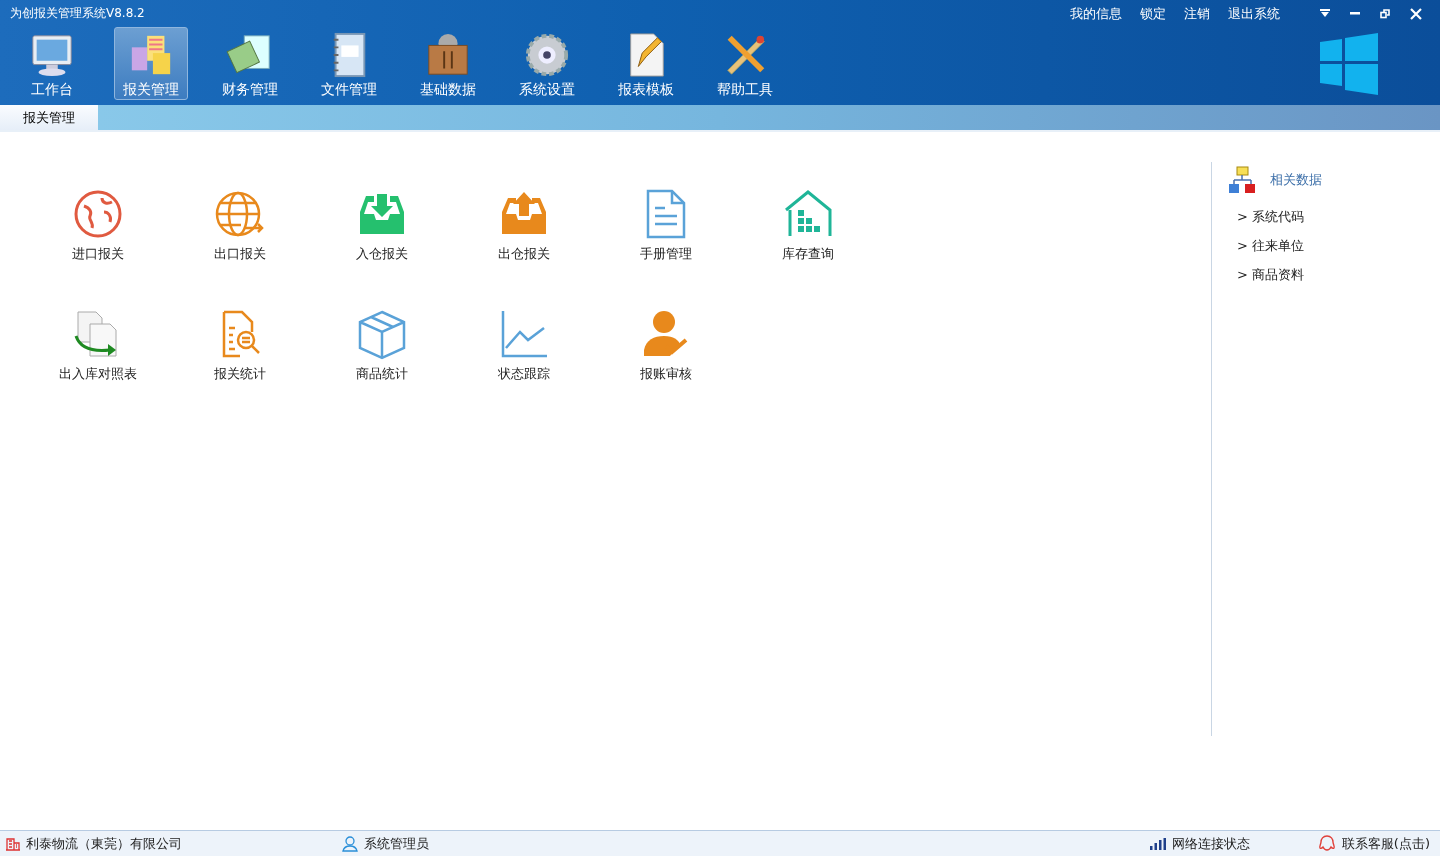  What do you see at coordinates (1254, 13) in the screenshot?
I see `header-link: 退出系统` at bounding box center [1254, 13].